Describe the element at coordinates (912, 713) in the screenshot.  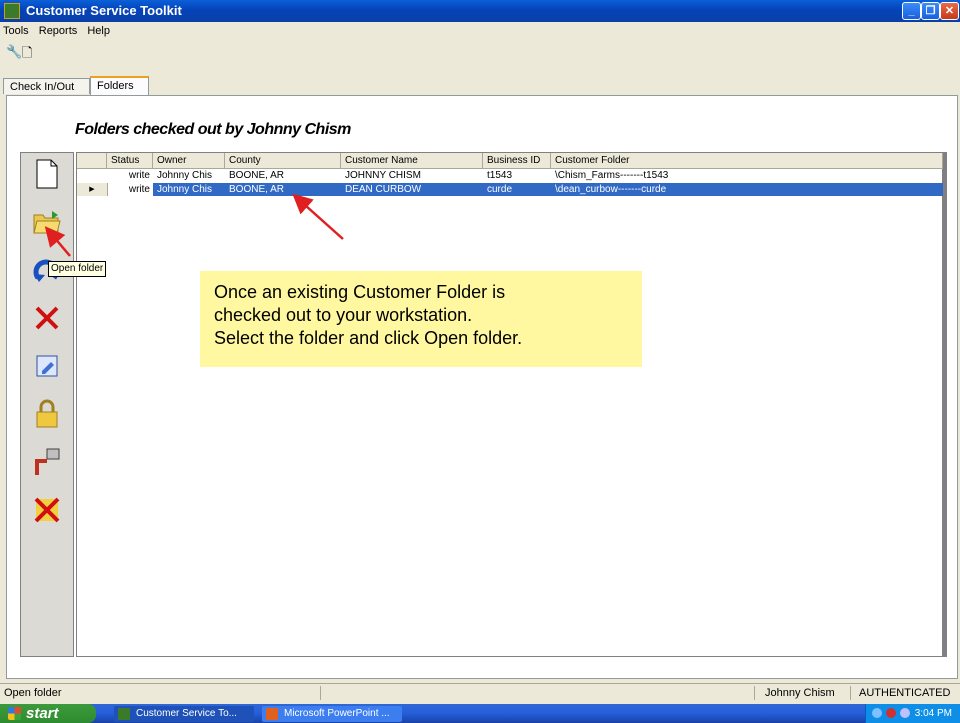
I see `system-tray: 3:04 PM` at that location.